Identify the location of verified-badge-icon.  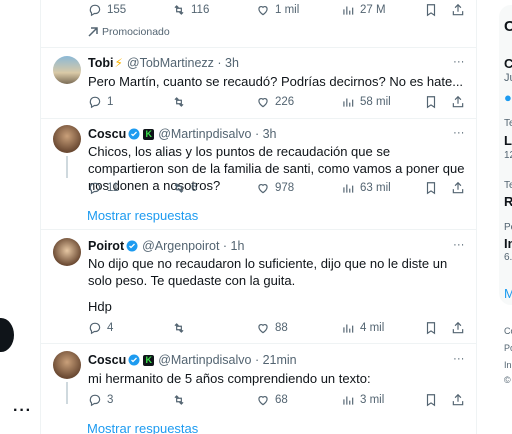
(134, 360).